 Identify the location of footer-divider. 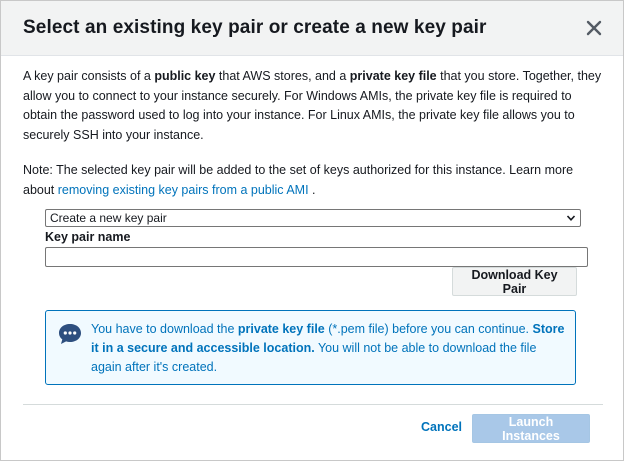
(313, 404).